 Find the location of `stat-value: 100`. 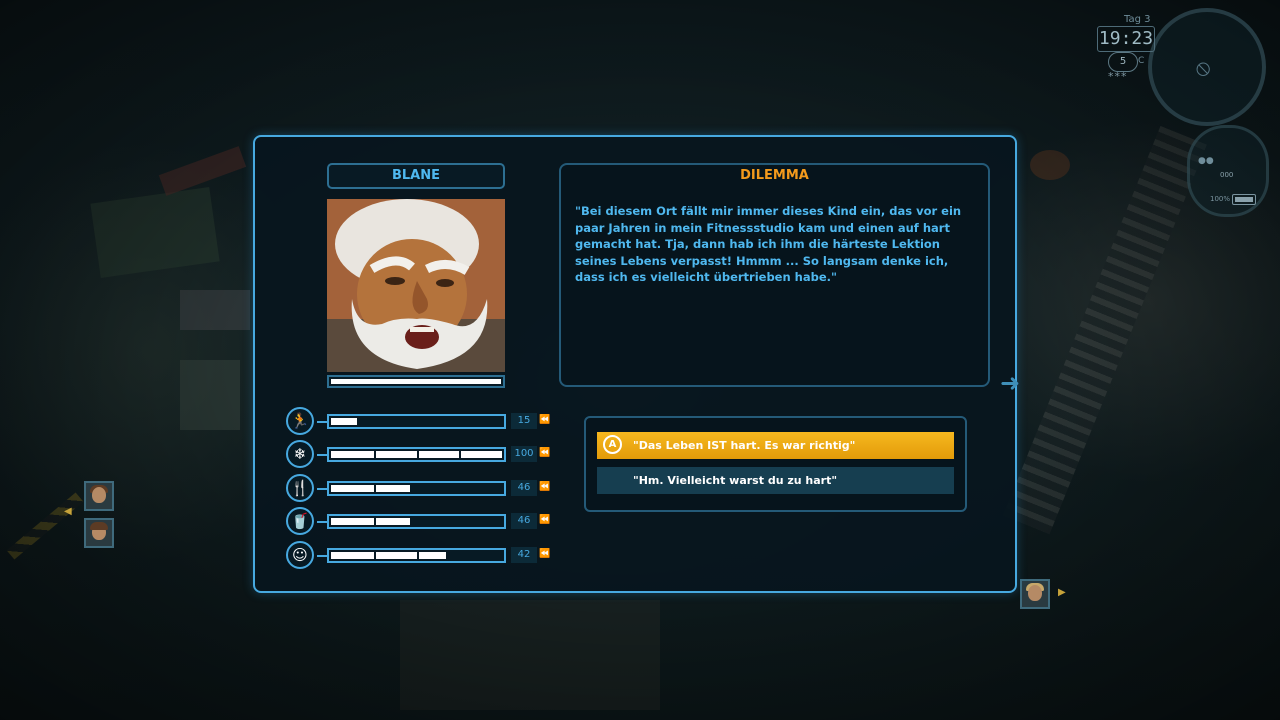

stat-value: 100 is located at coordinates (524, 454).